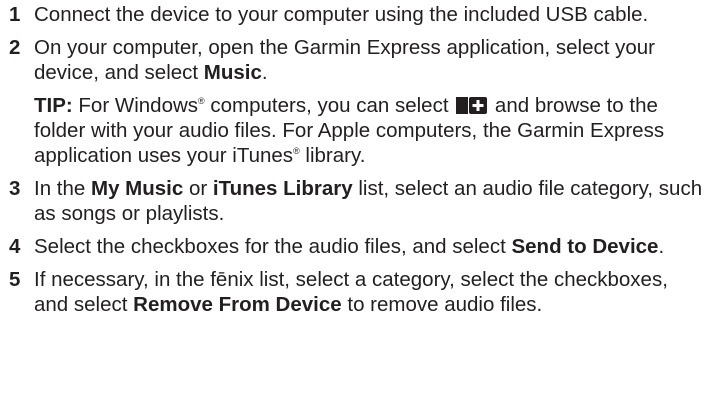 The width and height of the screenshot is (708, 418). I want to click on ui-term-my-music: My Music, so click(137, 188).